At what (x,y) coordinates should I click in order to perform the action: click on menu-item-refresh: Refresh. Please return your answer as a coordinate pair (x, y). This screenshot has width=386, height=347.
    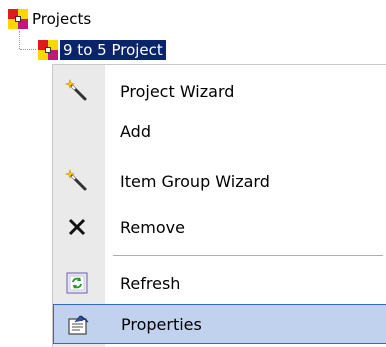
    Looking at the image, I should click on (219, 283).